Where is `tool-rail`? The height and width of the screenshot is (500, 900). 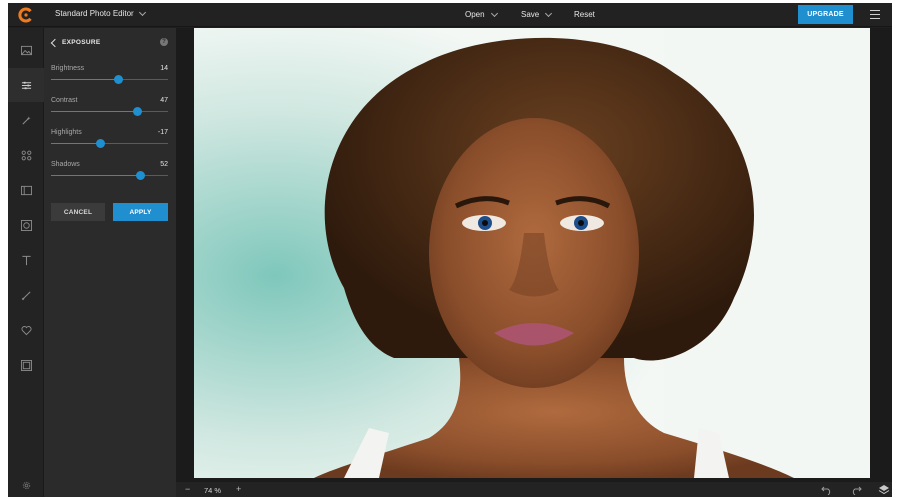
tool-rail is located at coordinates (26, 262).